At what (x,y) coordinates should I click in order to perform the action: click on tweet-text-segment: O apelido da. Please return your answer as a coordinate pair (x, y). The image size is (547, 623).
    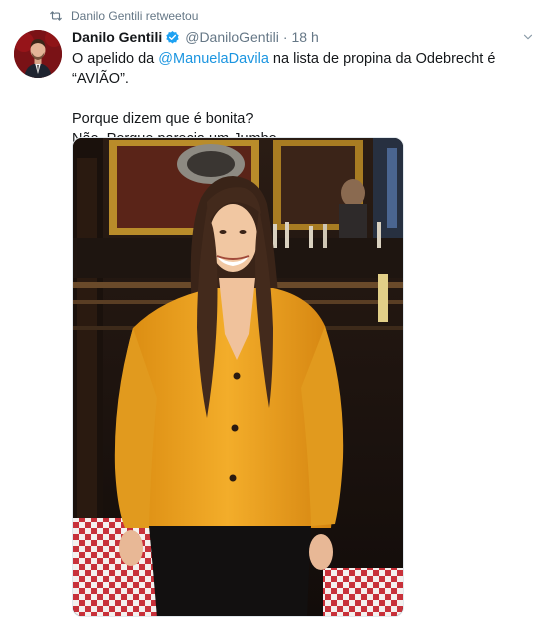
    Looking at the image, I should click on (115, 59).